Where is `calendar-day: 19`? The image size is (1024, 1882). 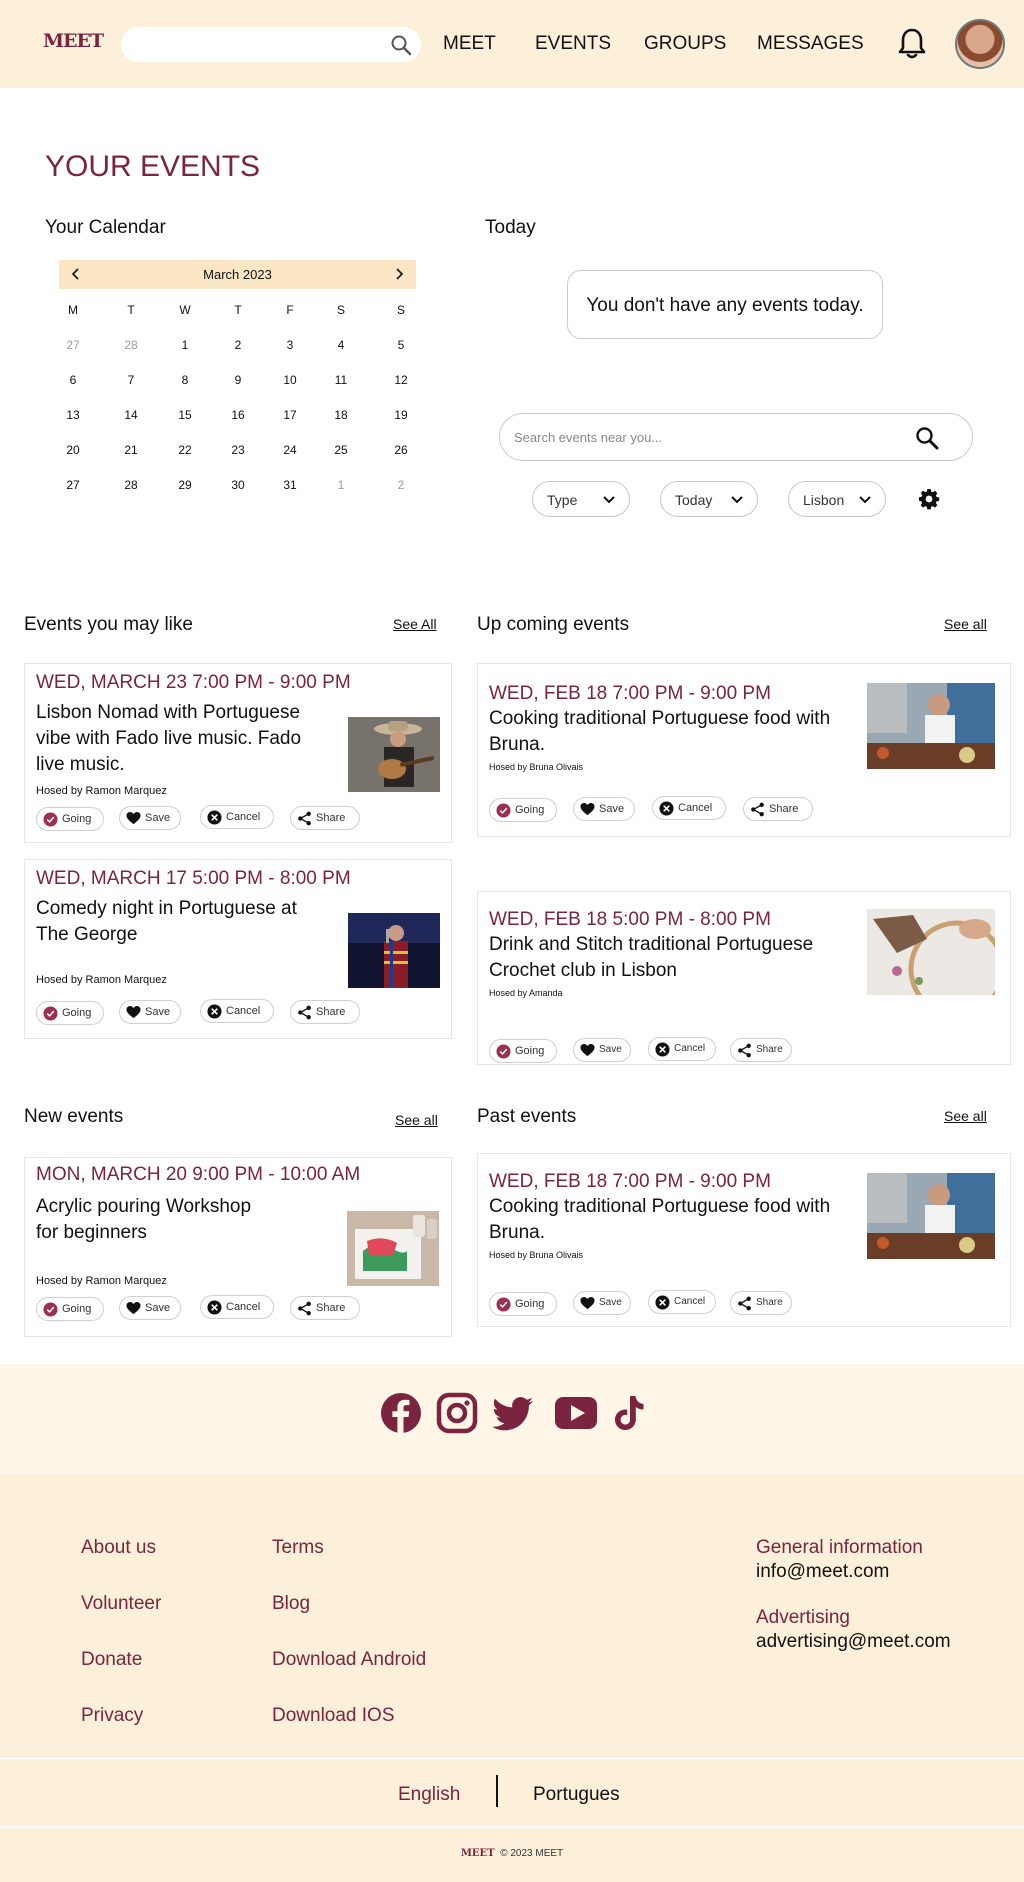
calendar-day: 19 is located at coordinates (401, 415).